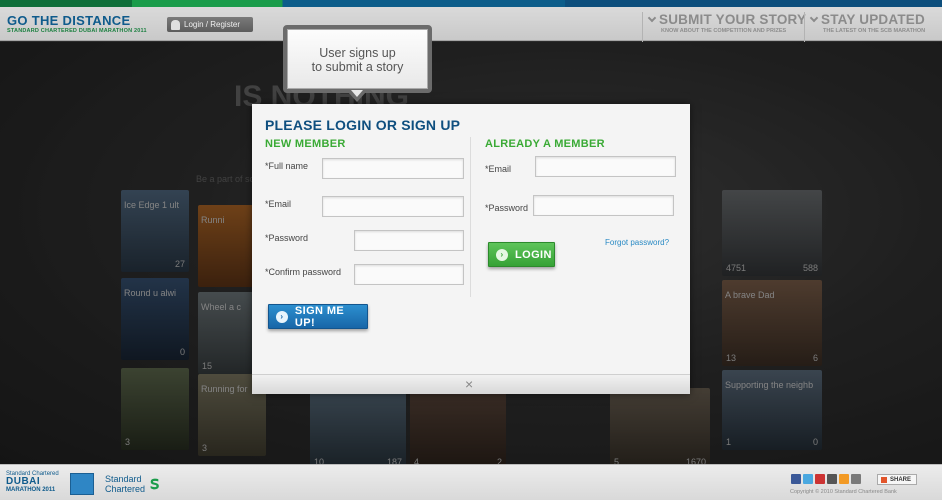 The height and width of the screenshot is (500, 942). I want to click on nav-submit-story-title: SUBMIT YOUR STORY, so click(733, 19).